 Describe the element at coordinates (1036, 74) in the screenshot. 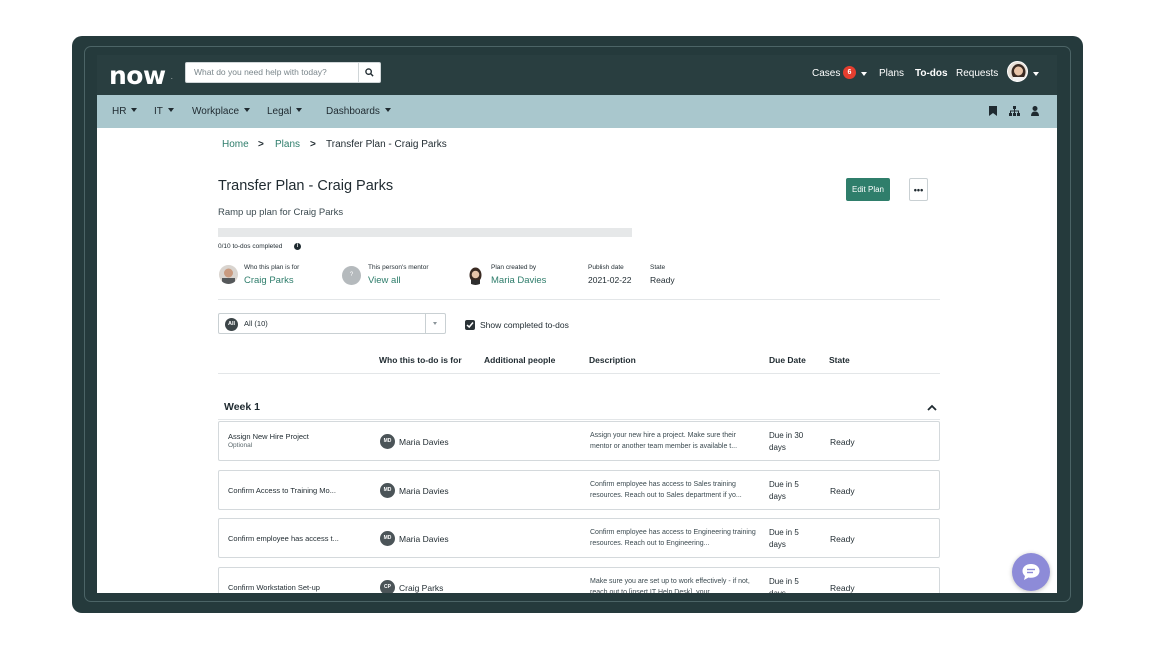

I see `user-dropdown-caret` at that location.